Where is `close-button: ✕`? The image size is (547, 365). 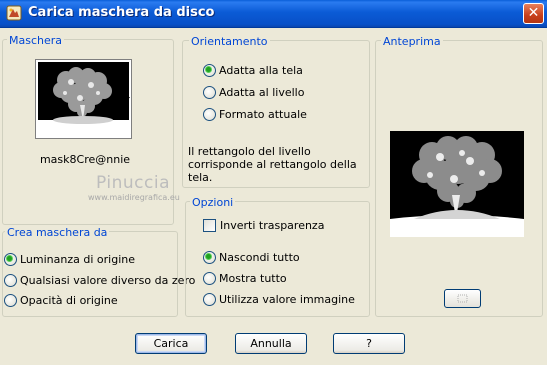 close-button: ✕ is located at coordinates (533, 13).